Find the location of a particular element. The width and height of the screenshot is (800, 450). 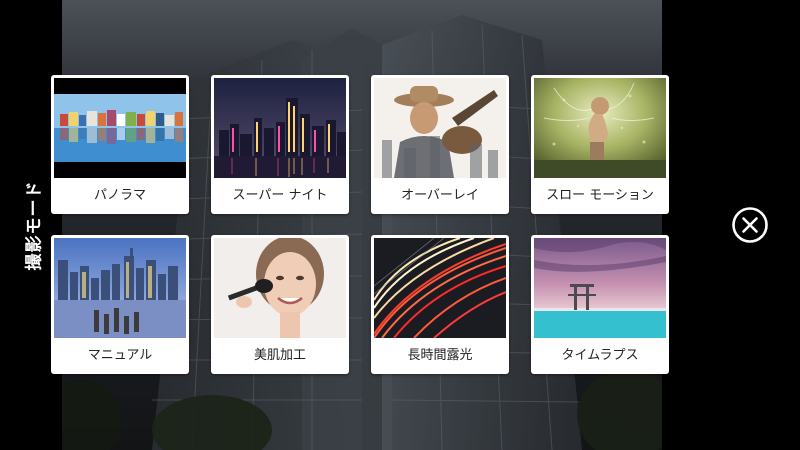

mode-card-slow-motion: スロー モーション is located at coordinates (600, 144).